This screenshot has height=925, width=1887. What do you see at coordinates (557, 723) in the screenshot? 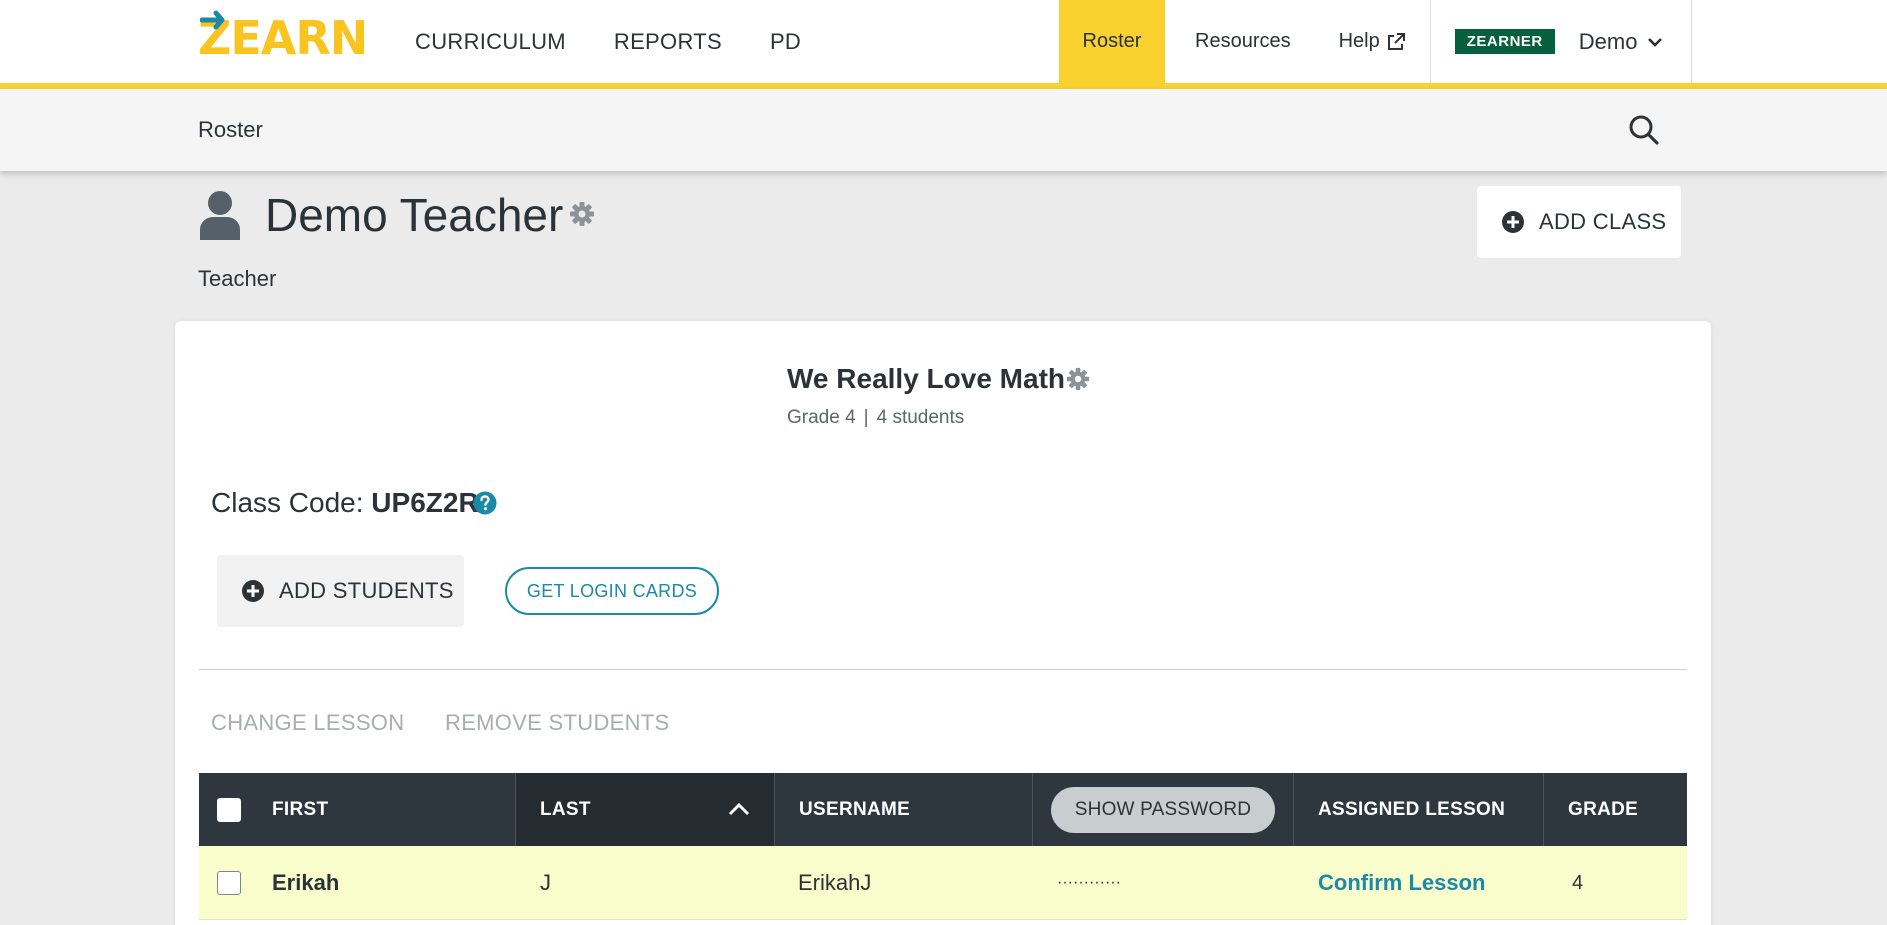
I see `remove-students-button: REMOVE STUDENTS` at bounding box center [557, 723].